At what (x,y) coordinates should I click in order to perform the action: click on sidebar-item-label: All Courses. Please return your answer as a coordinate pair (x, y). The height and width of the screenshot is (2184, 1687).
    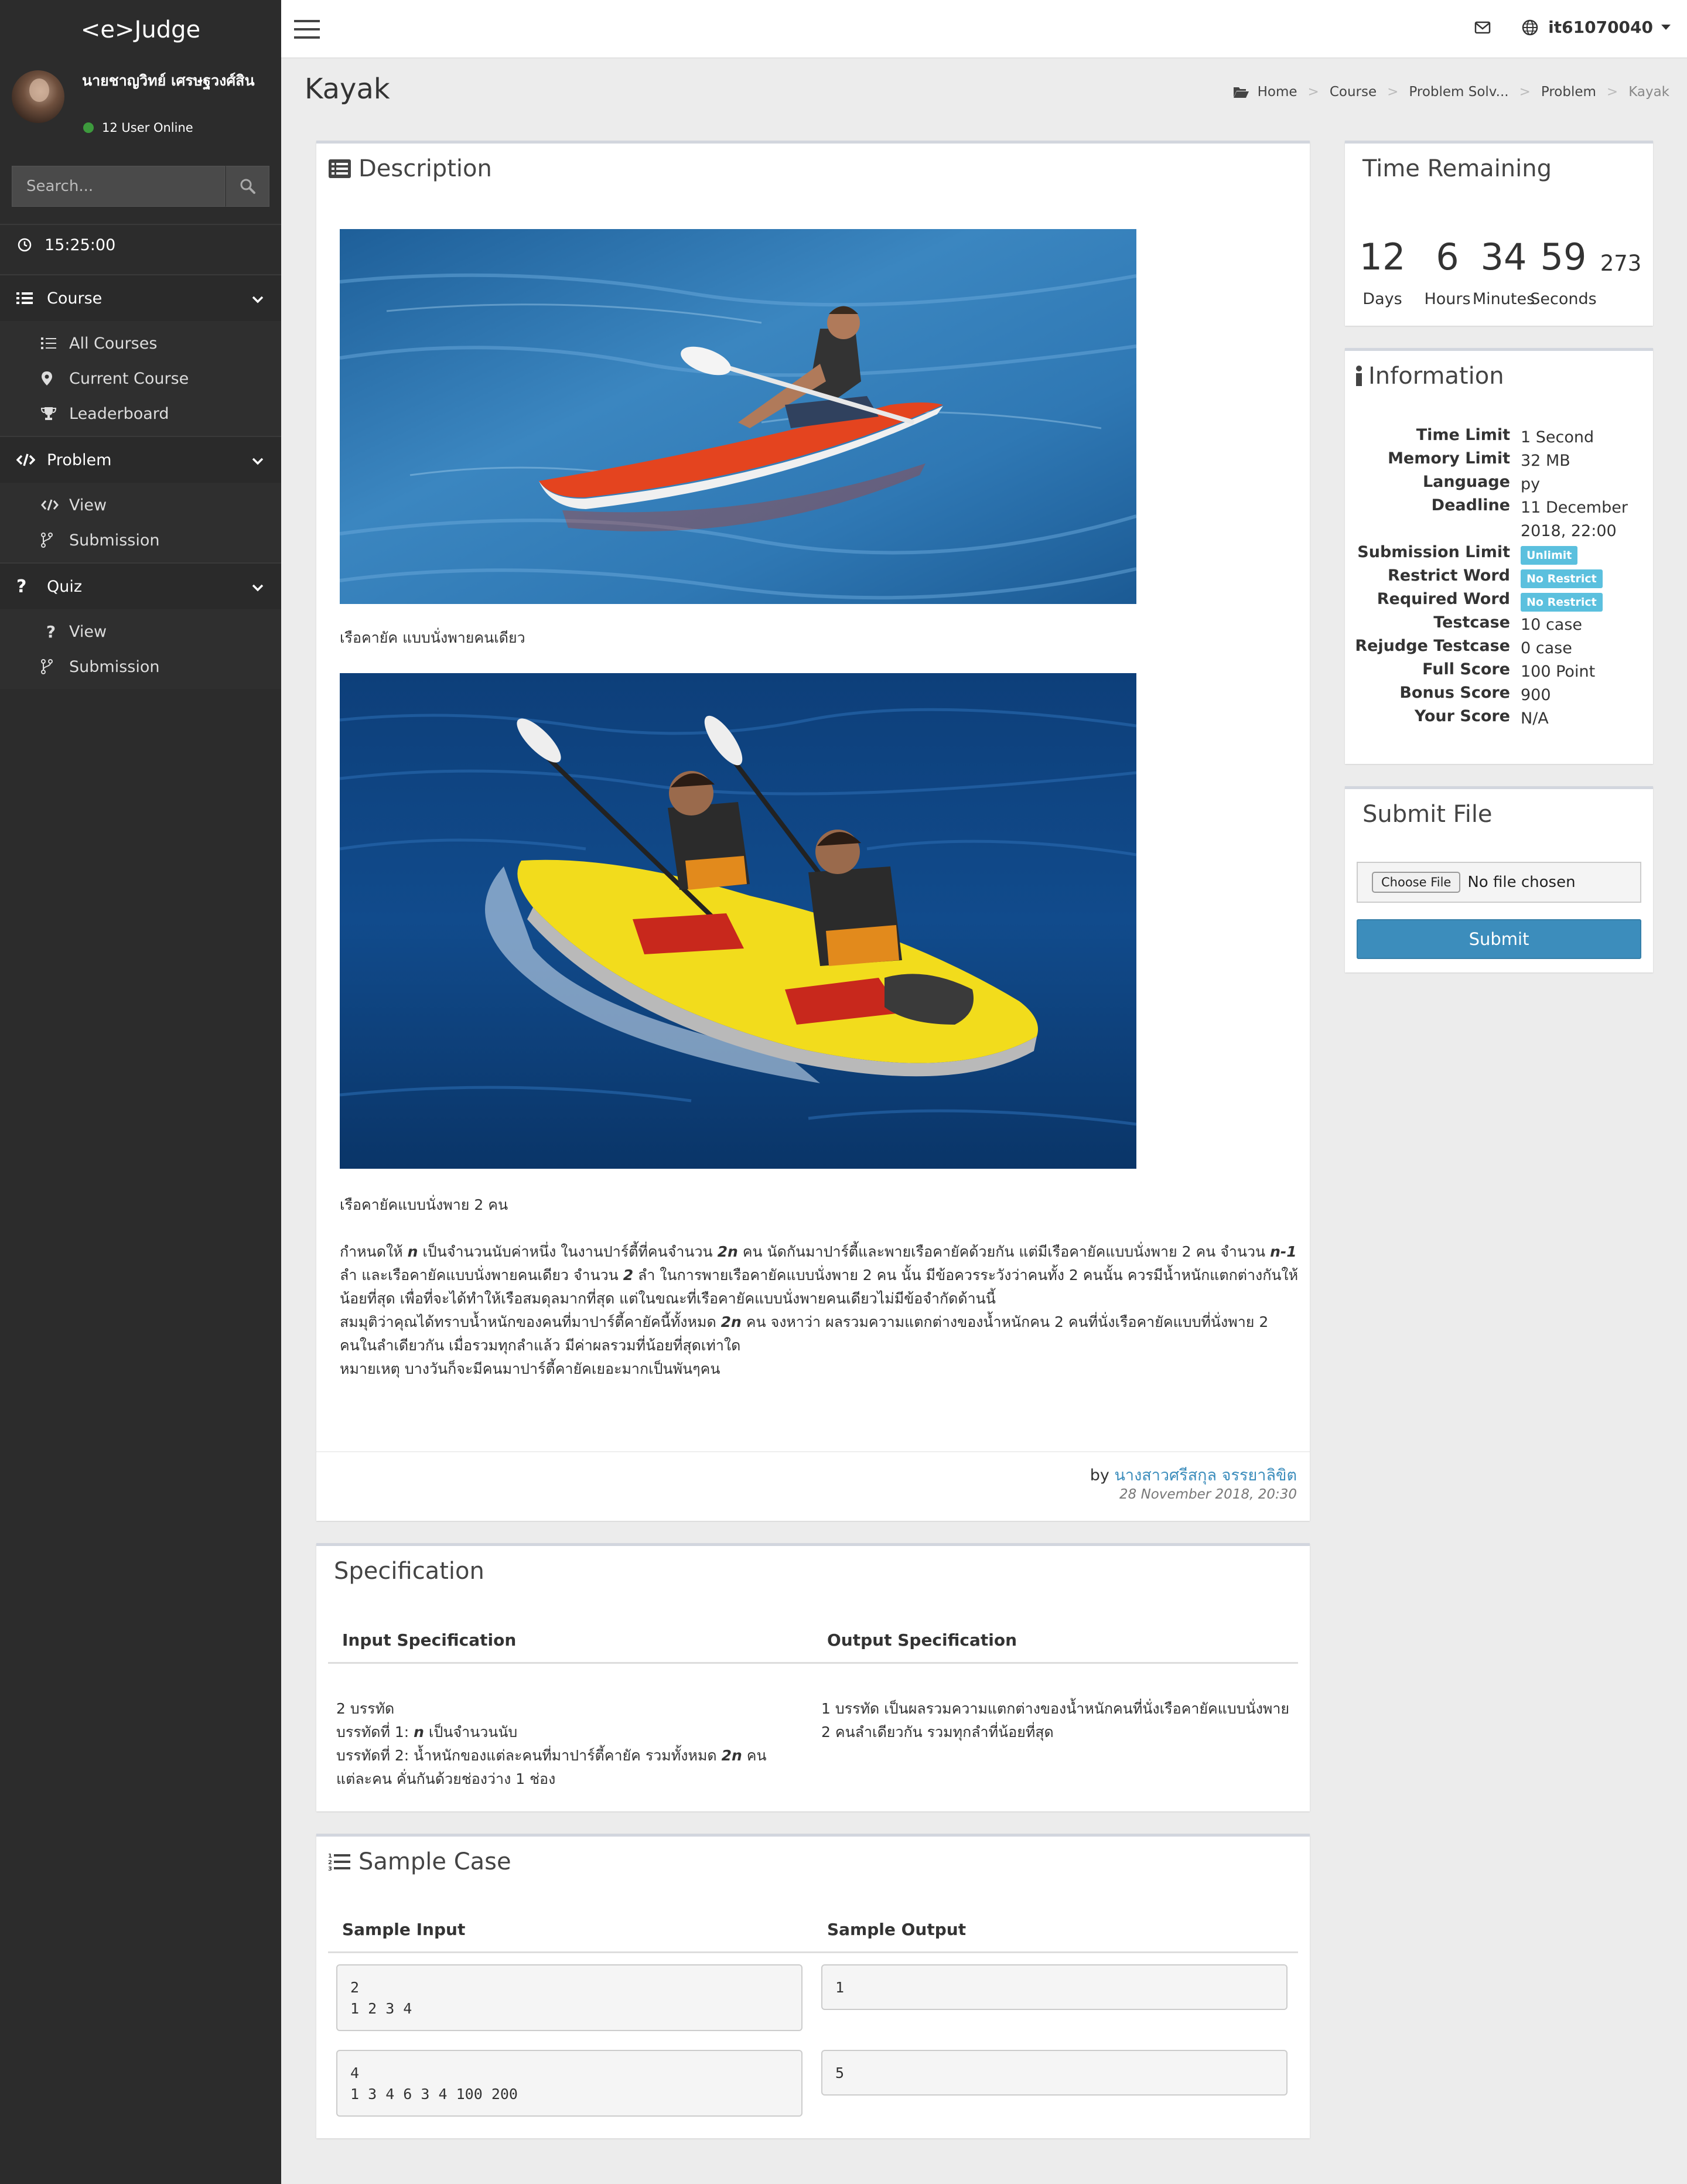
    Looking at the image, I should click on (113, 343).